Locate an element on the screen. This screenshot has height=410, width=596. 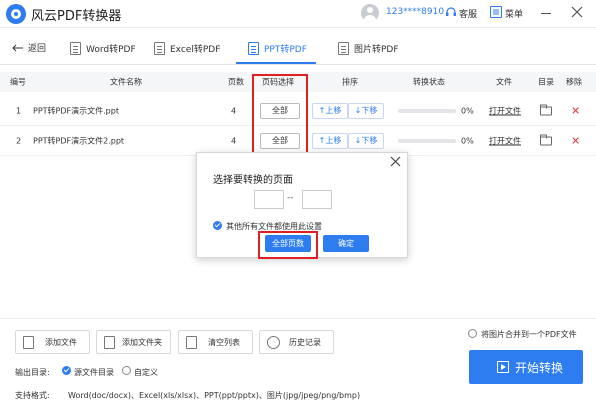
user-avatar-icon is located at coordinates (370, 13).